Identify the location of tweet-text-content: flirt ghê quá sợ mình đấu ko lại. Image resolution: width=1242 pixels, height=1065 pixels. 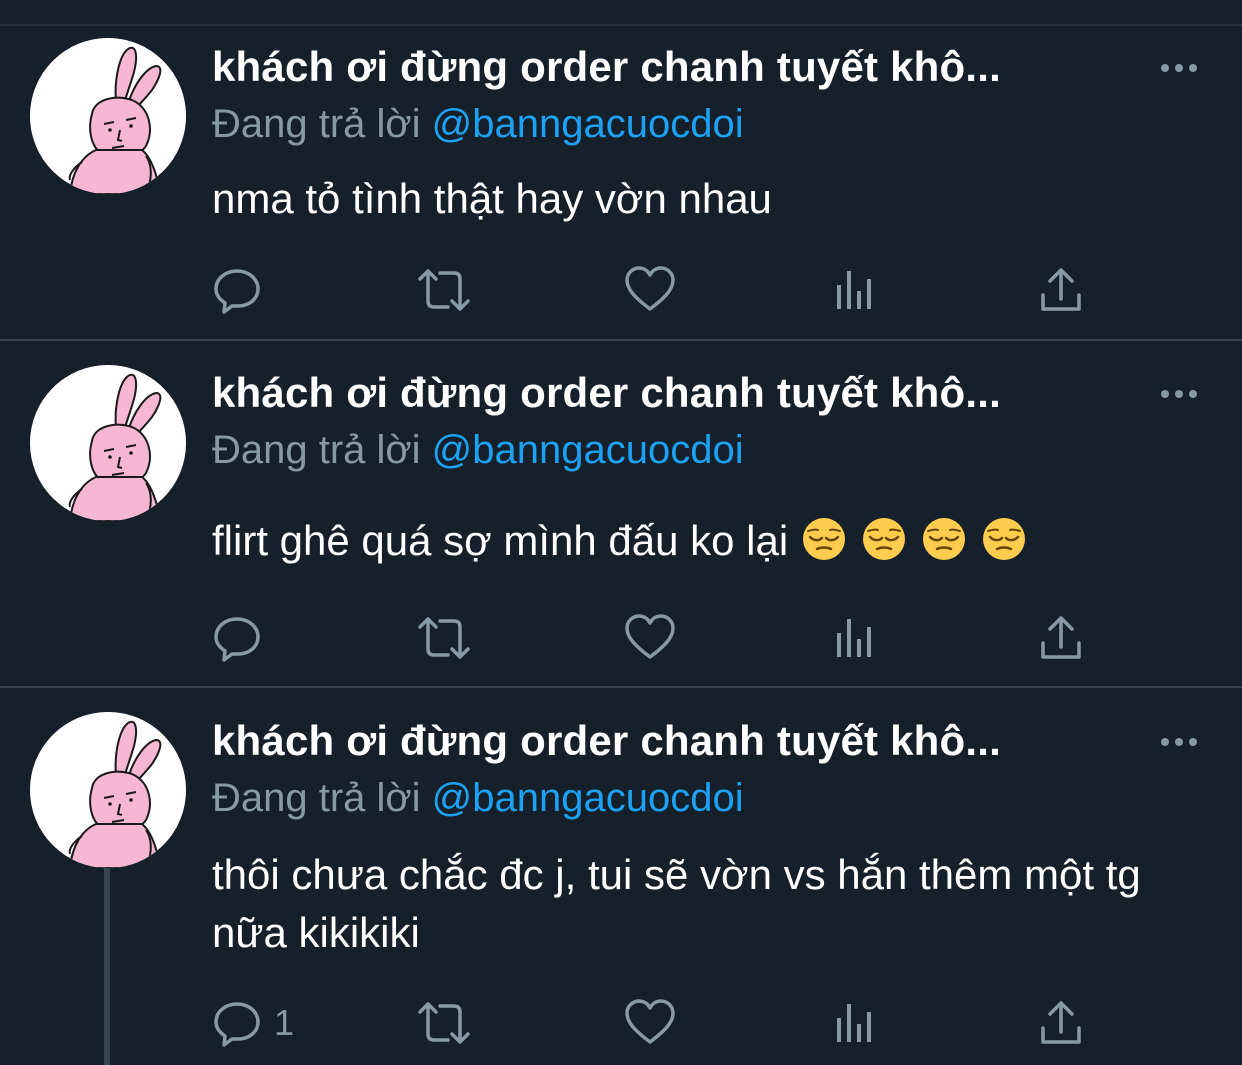
(500, 540).